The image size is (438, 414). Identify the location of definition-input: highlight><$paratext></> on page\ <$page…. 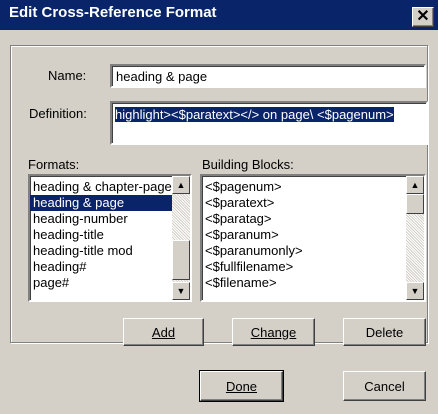
(269, 123).